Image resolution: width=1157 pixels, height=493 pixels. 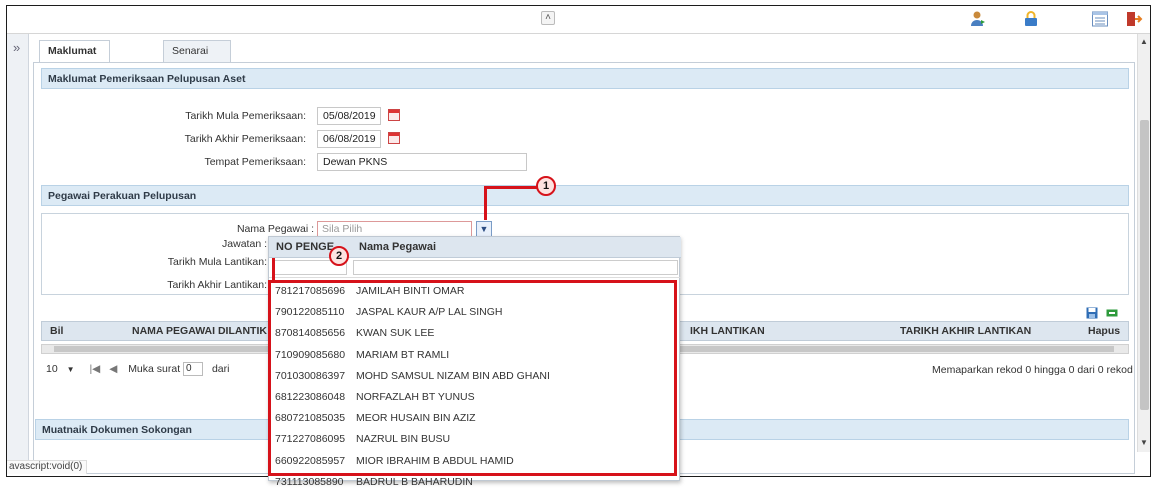 I want to click on top-toolbar: ˄, so click(x=578, y=20).